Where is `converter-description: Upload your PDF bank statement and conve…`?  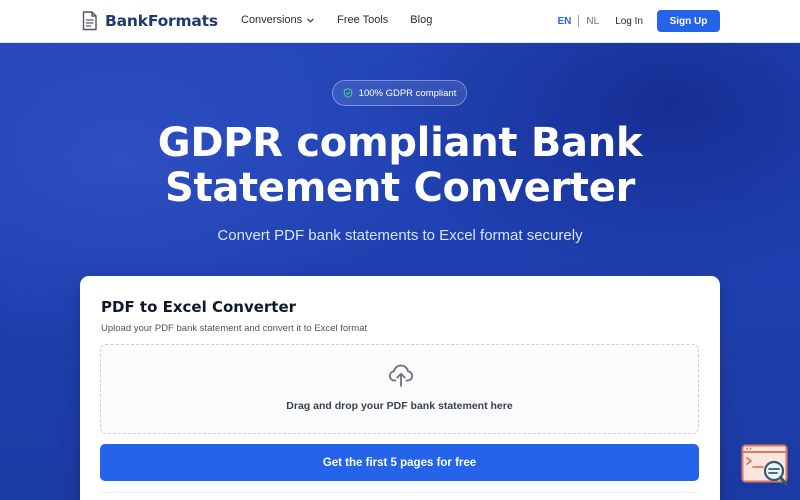 converter-description: Upload your PDF bank statement and conve… is located at coordinates (234, 328).